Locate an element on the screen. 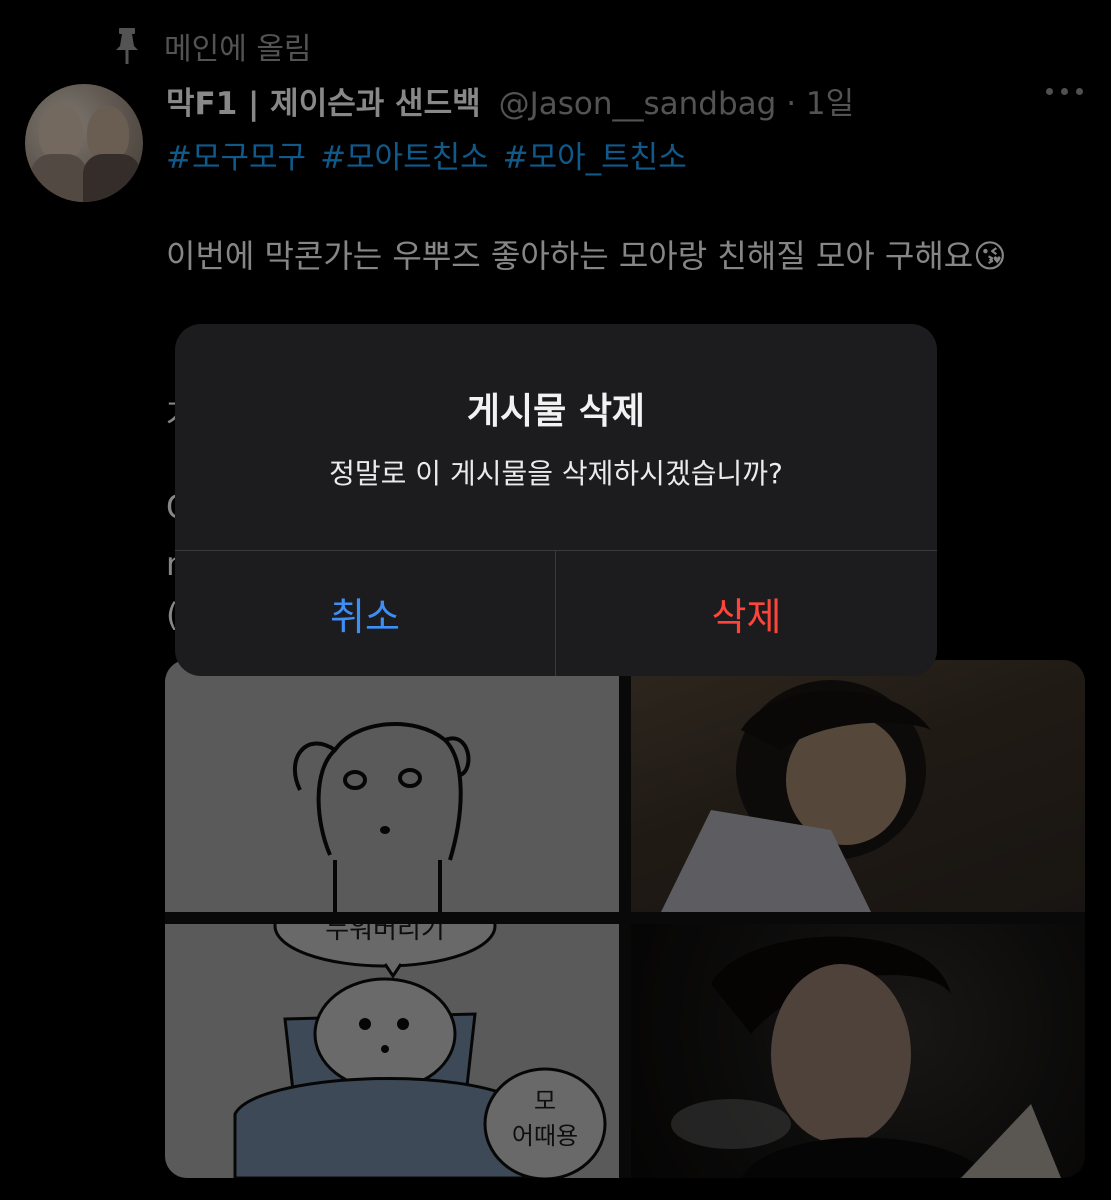 The image size is (1111, 1200). dialog-title: 게시물 삭제 is located at coordinates (556, 411).